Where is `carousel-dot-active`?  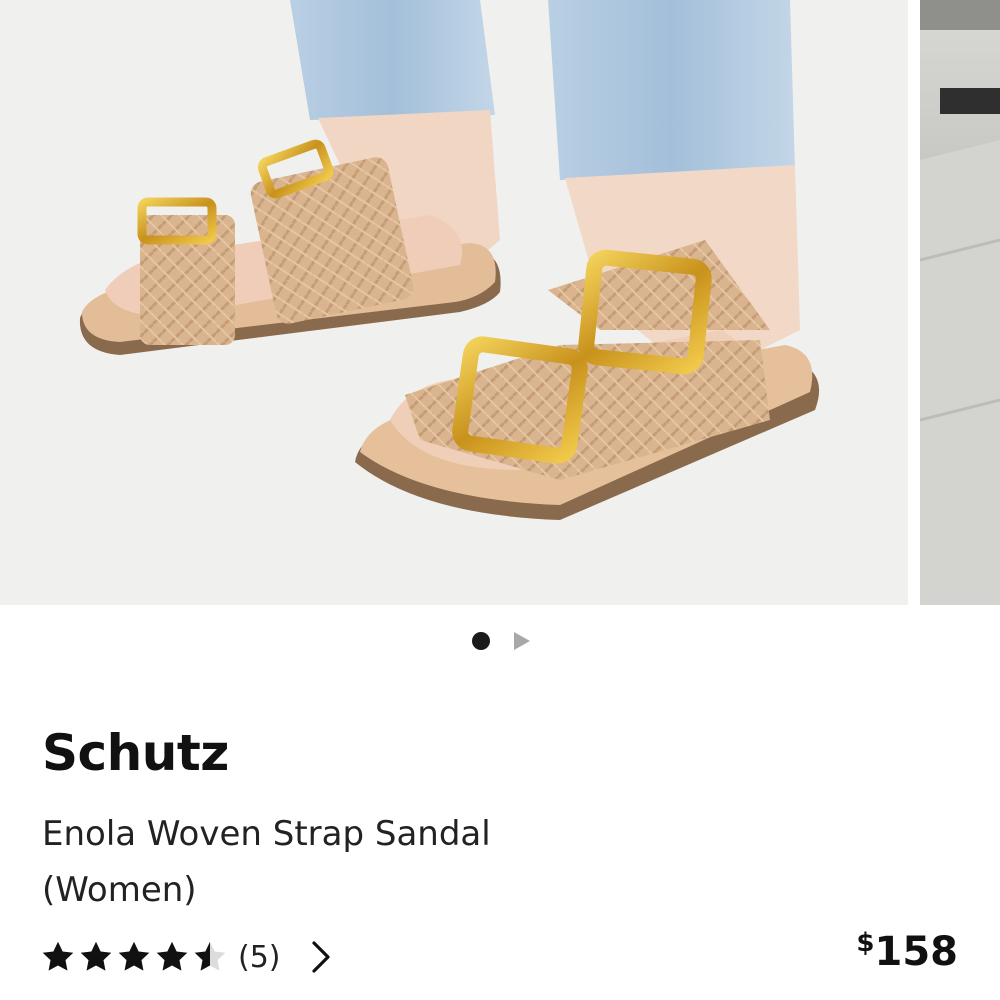 carousel-dot-active is located at coordinates (481, 641).